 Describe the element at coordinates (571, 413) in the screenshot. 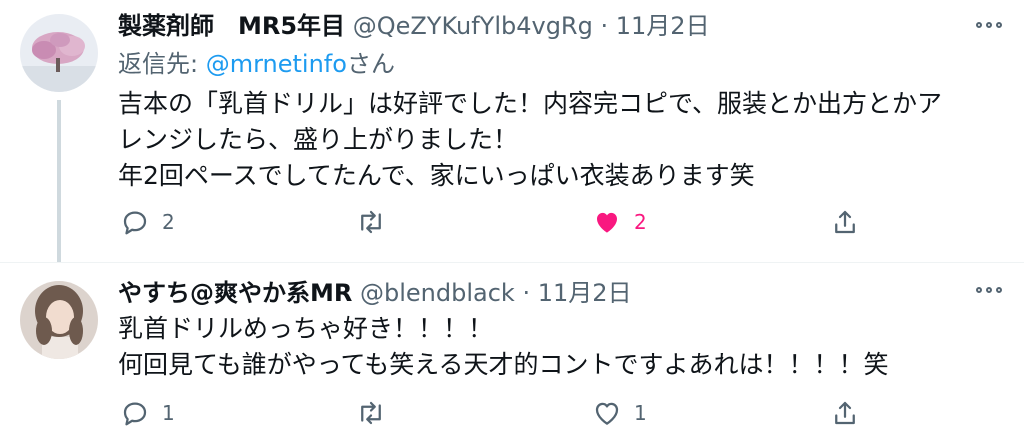

I see `tweet-actions: 1 1` at that location.